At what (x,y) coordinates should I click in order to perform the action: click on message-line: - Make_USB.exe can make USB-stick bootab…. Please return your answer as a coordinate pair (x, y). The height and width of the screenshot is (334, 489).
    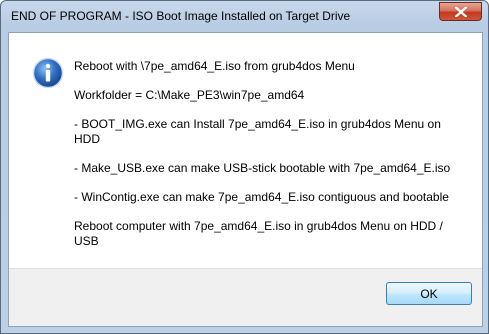
    Looking at the image, I should click on (262, 168).